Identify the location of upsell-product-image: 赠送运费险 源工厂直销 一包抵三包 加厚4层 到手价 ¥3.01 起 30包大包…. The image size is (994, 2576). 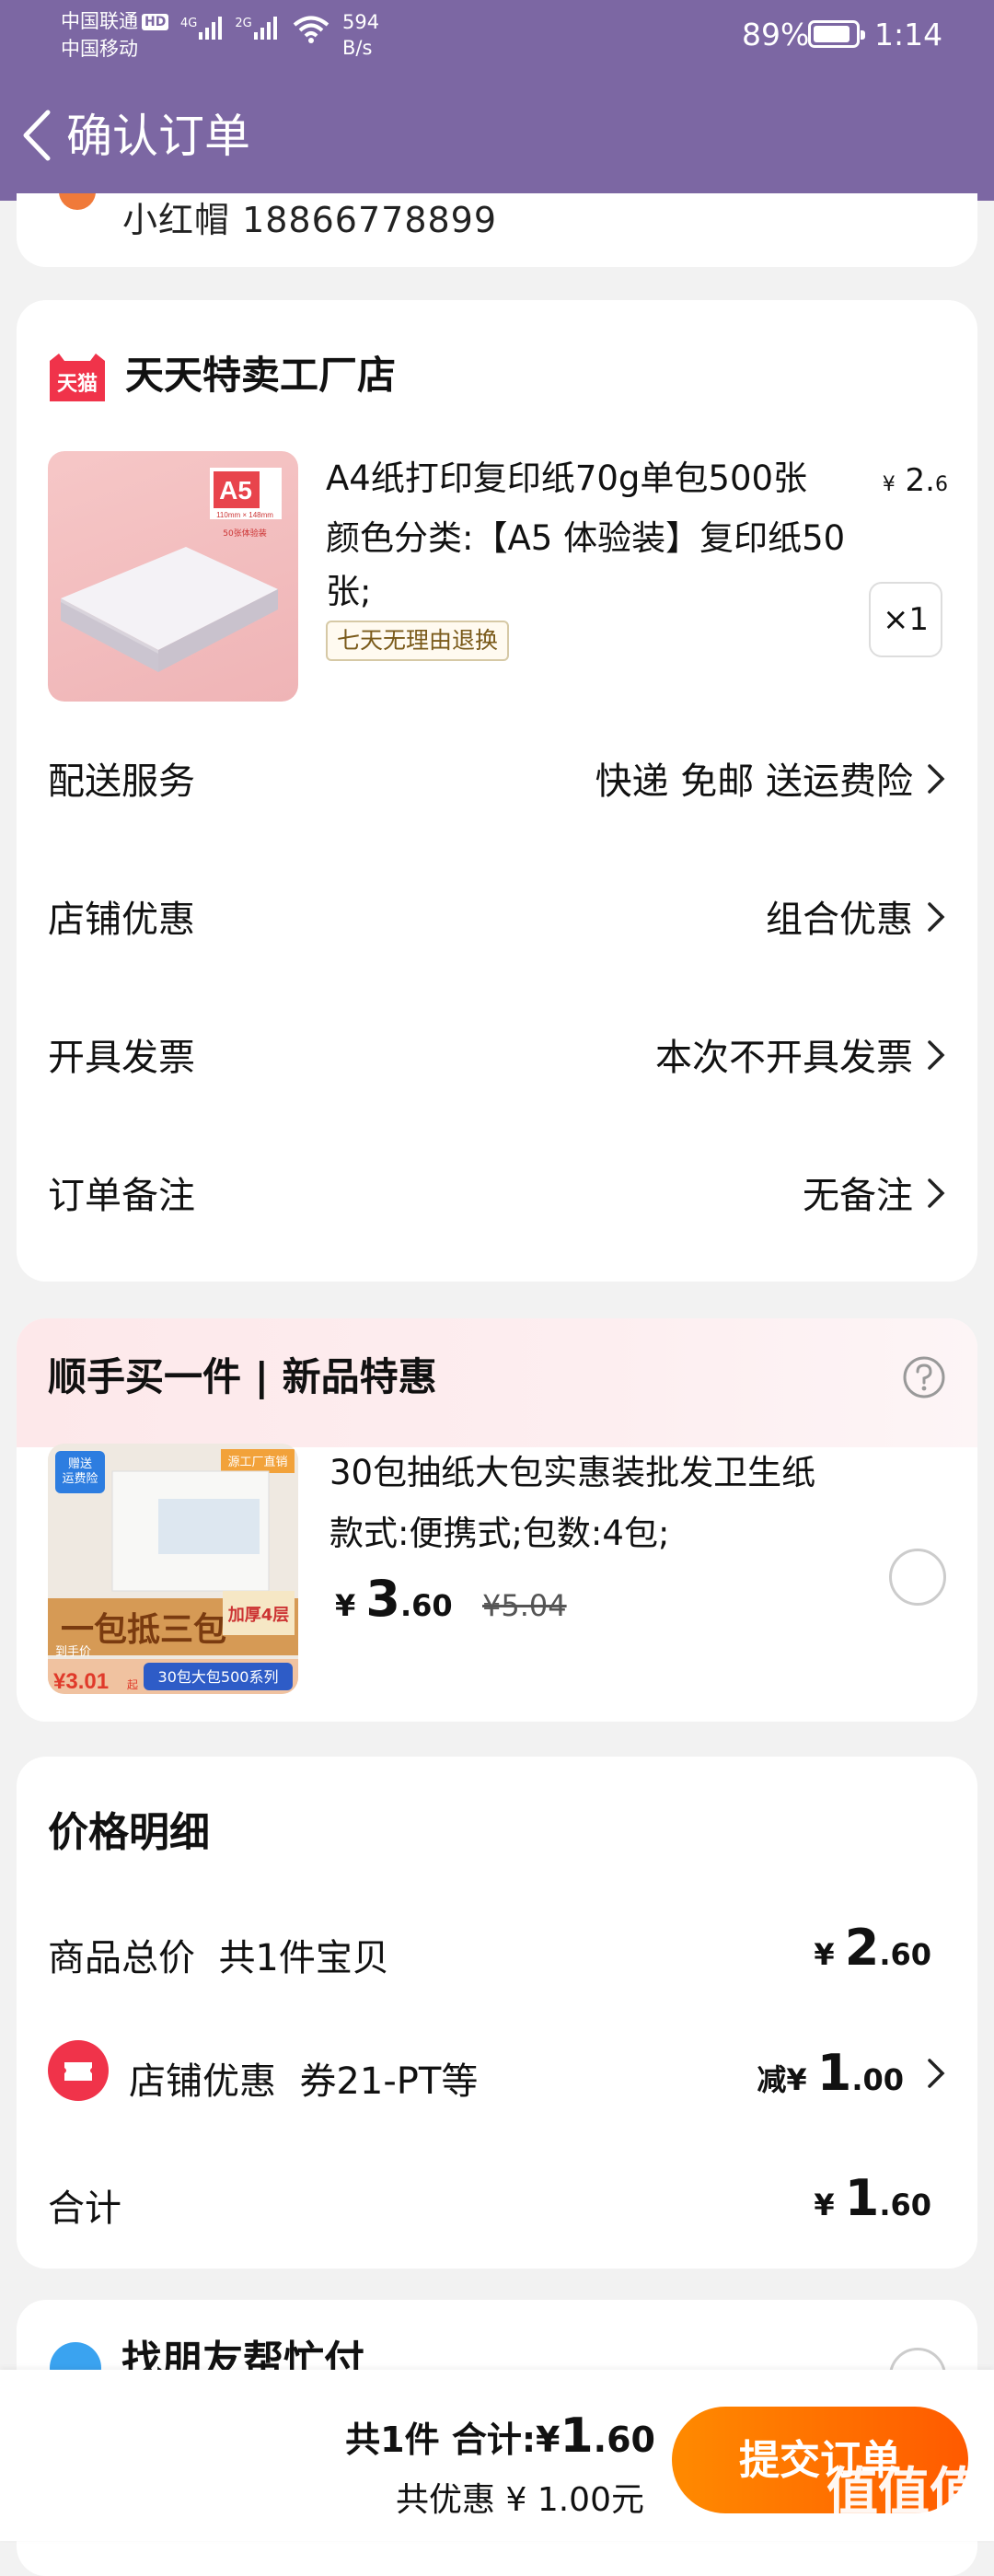
(173, 1569).